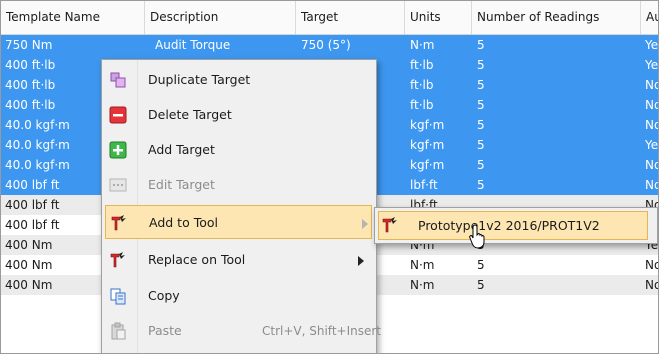 This screenshot has width=659, height=354. Describe the element at coordinates (238, 150) in the screenshot. I see `menu-item-add-target: Add Target` at that location.